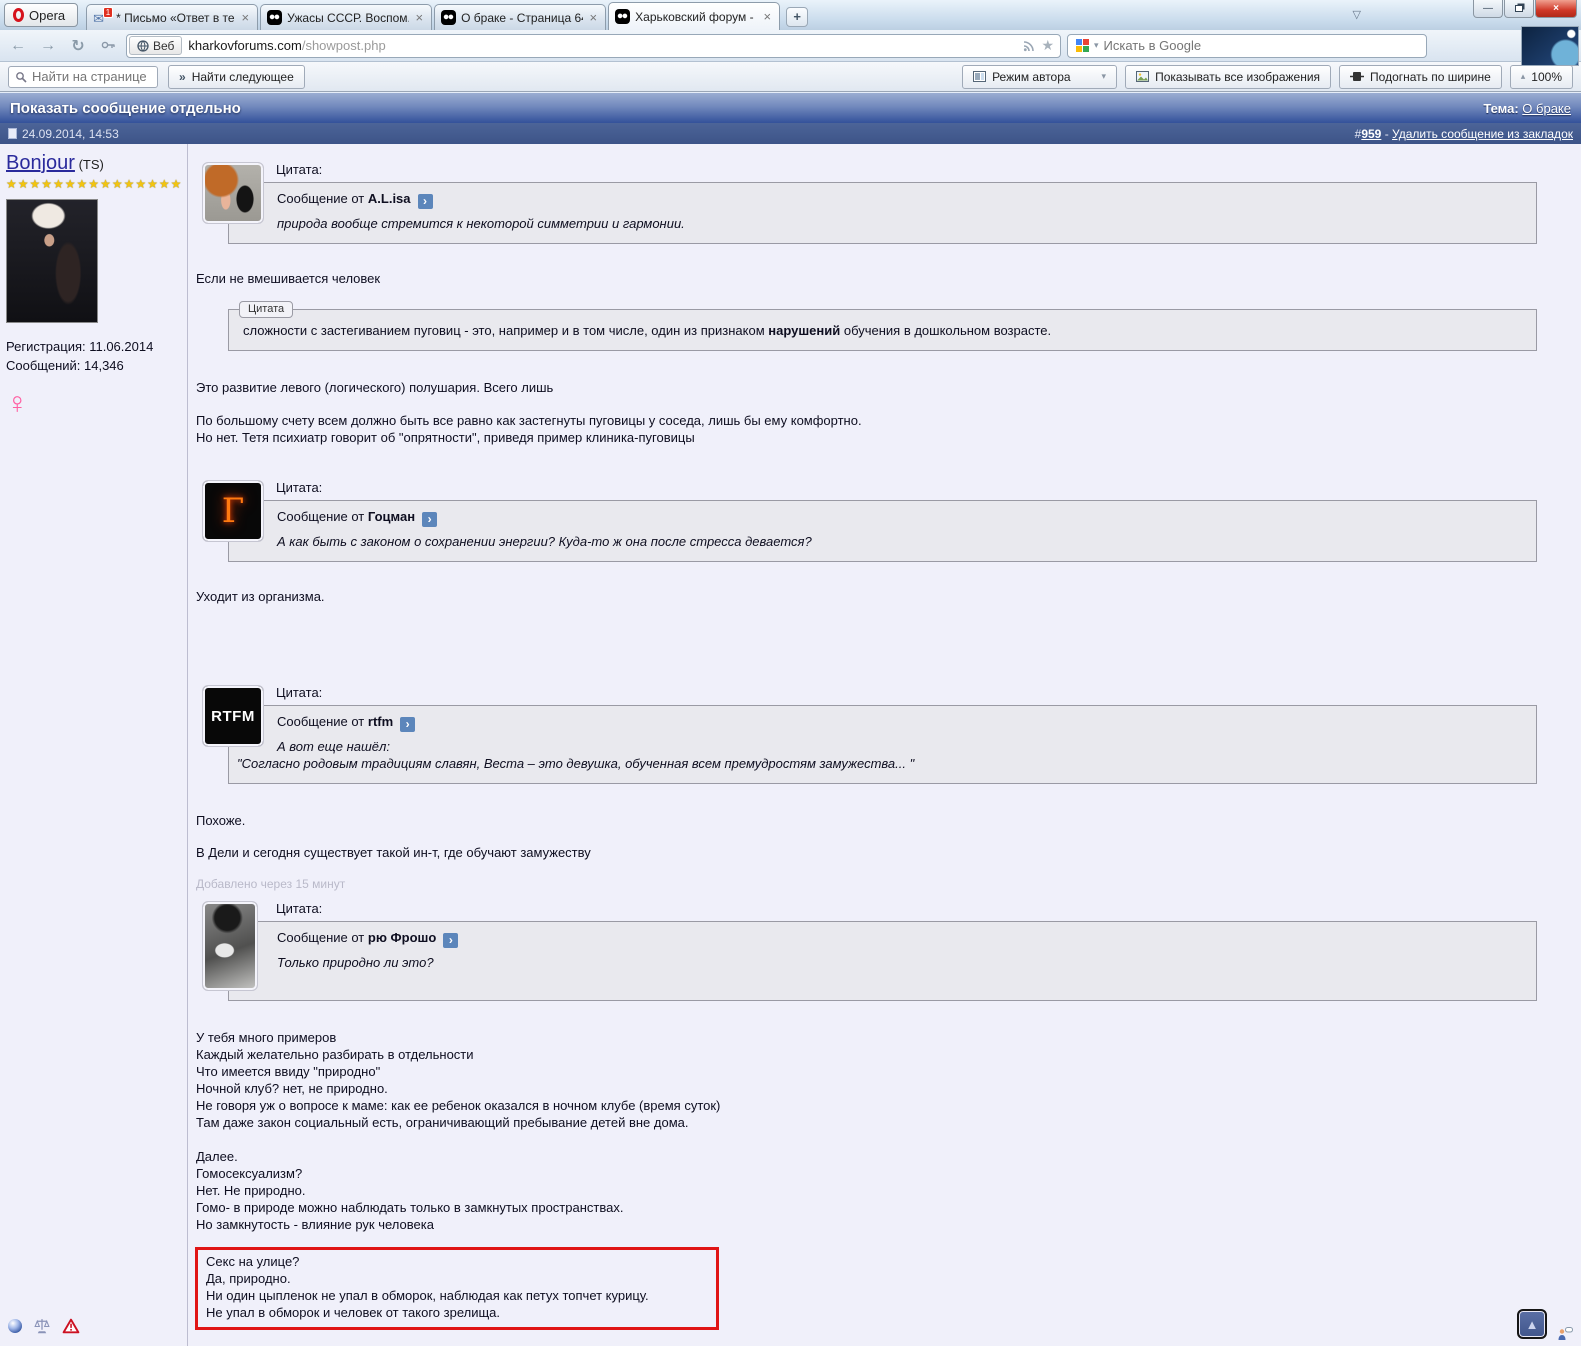  What do you see at coordinates (156, 45) in the screenshot?
I see `web-badge: Веб` at bounding box center [156, 45].